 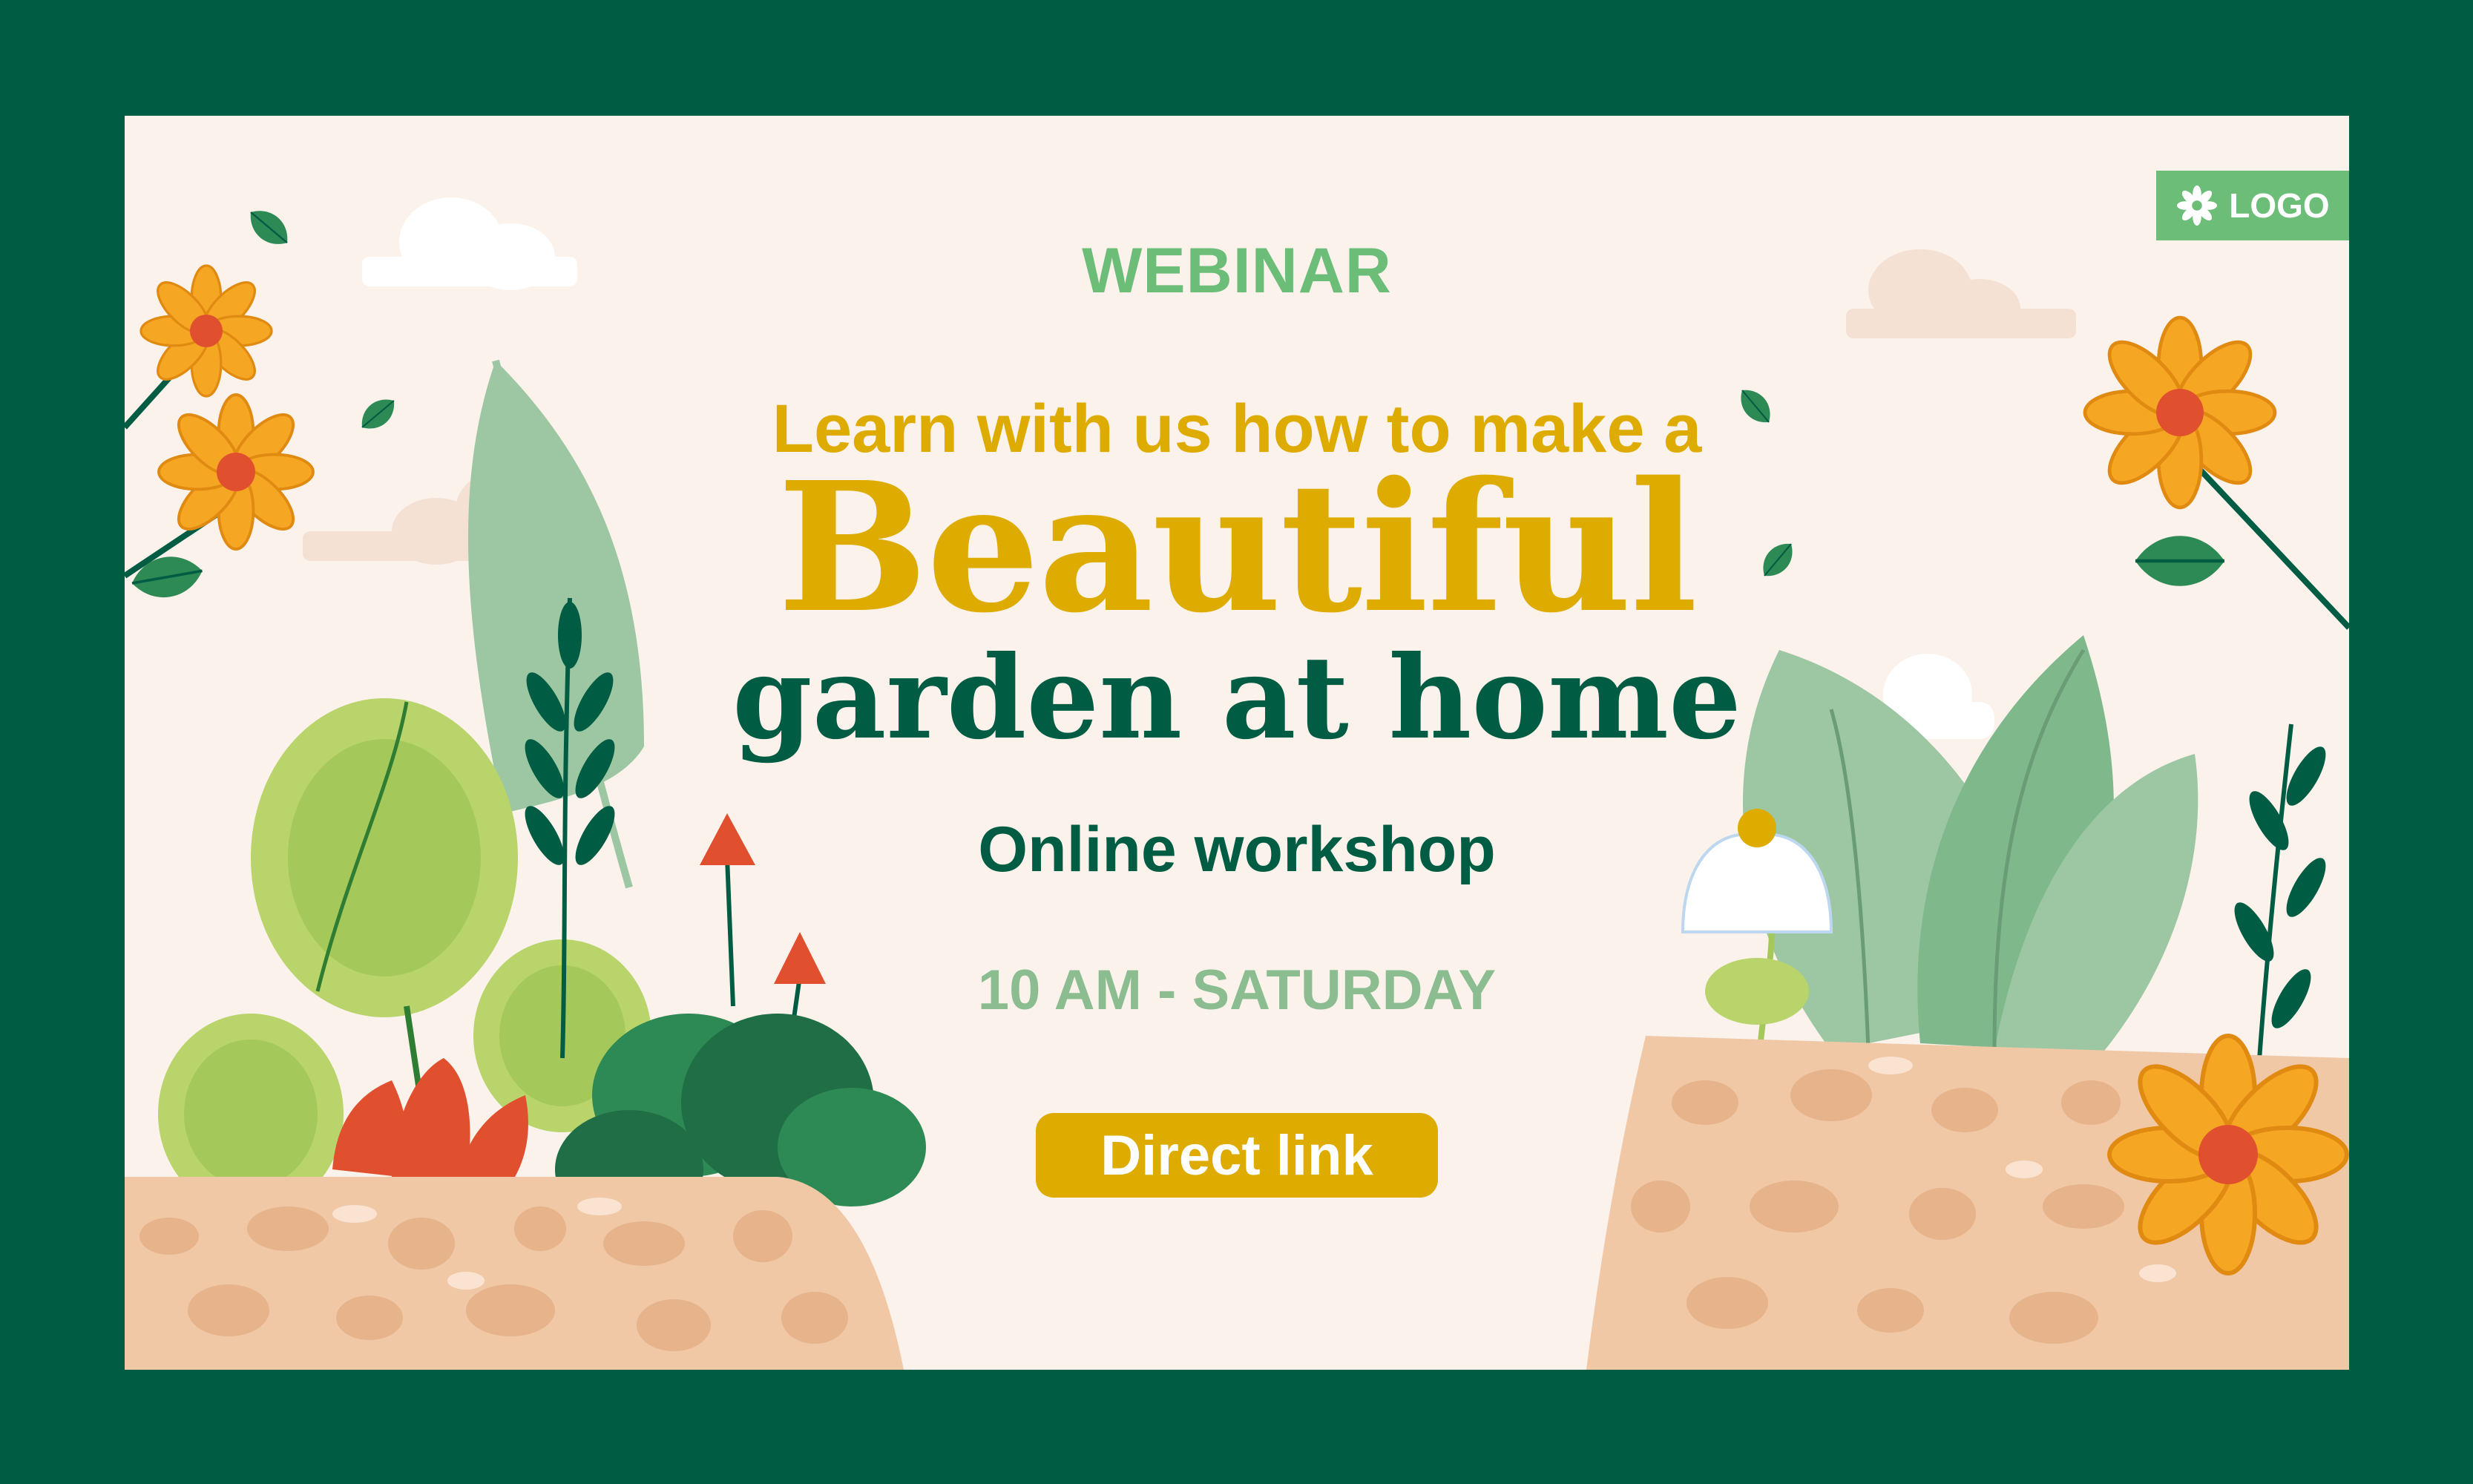 I want to click on logo-badge: LOGO, so click(x=2253, y=205).